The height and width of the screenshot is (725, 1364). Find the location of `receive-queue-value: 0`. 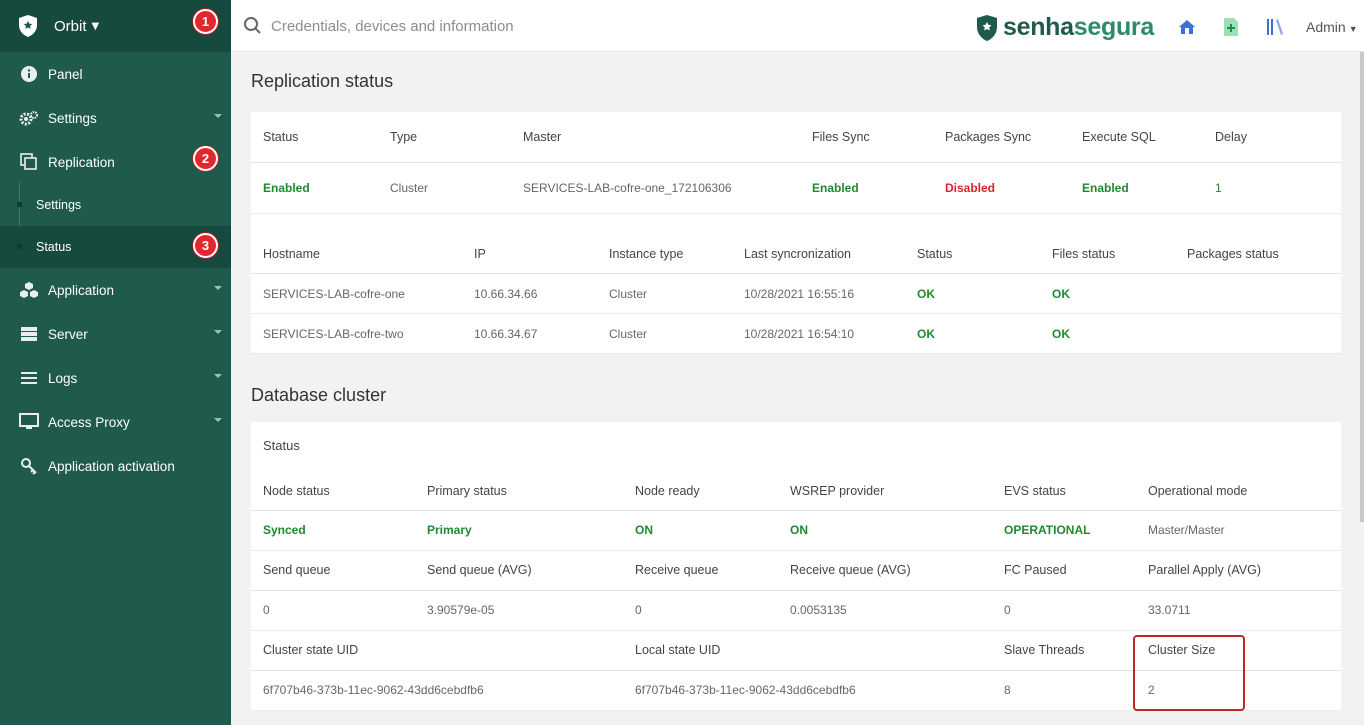

receive-queue-value: 0 is located at coordinates (700, 610).